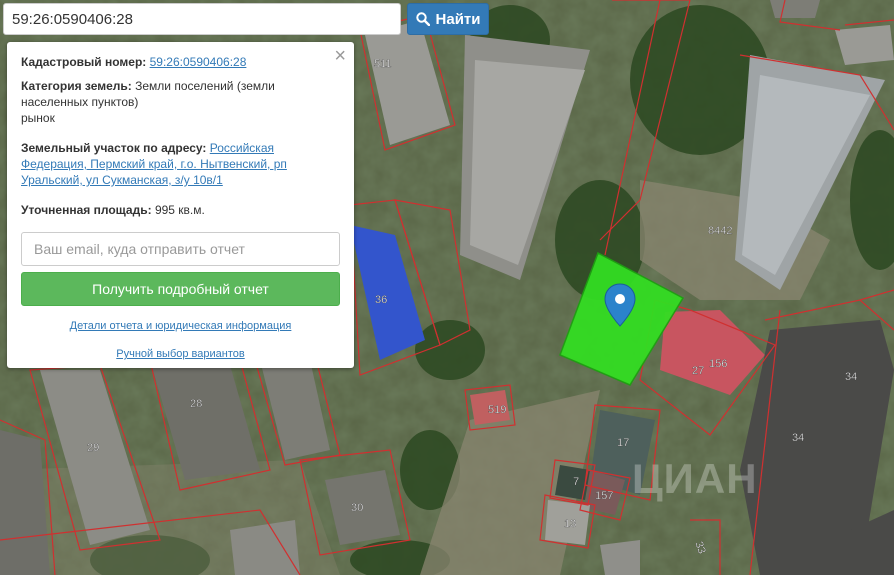  Describe the element at coordinates (381, 300) in the screenshot. I see `parcel-label: 36` at that location.